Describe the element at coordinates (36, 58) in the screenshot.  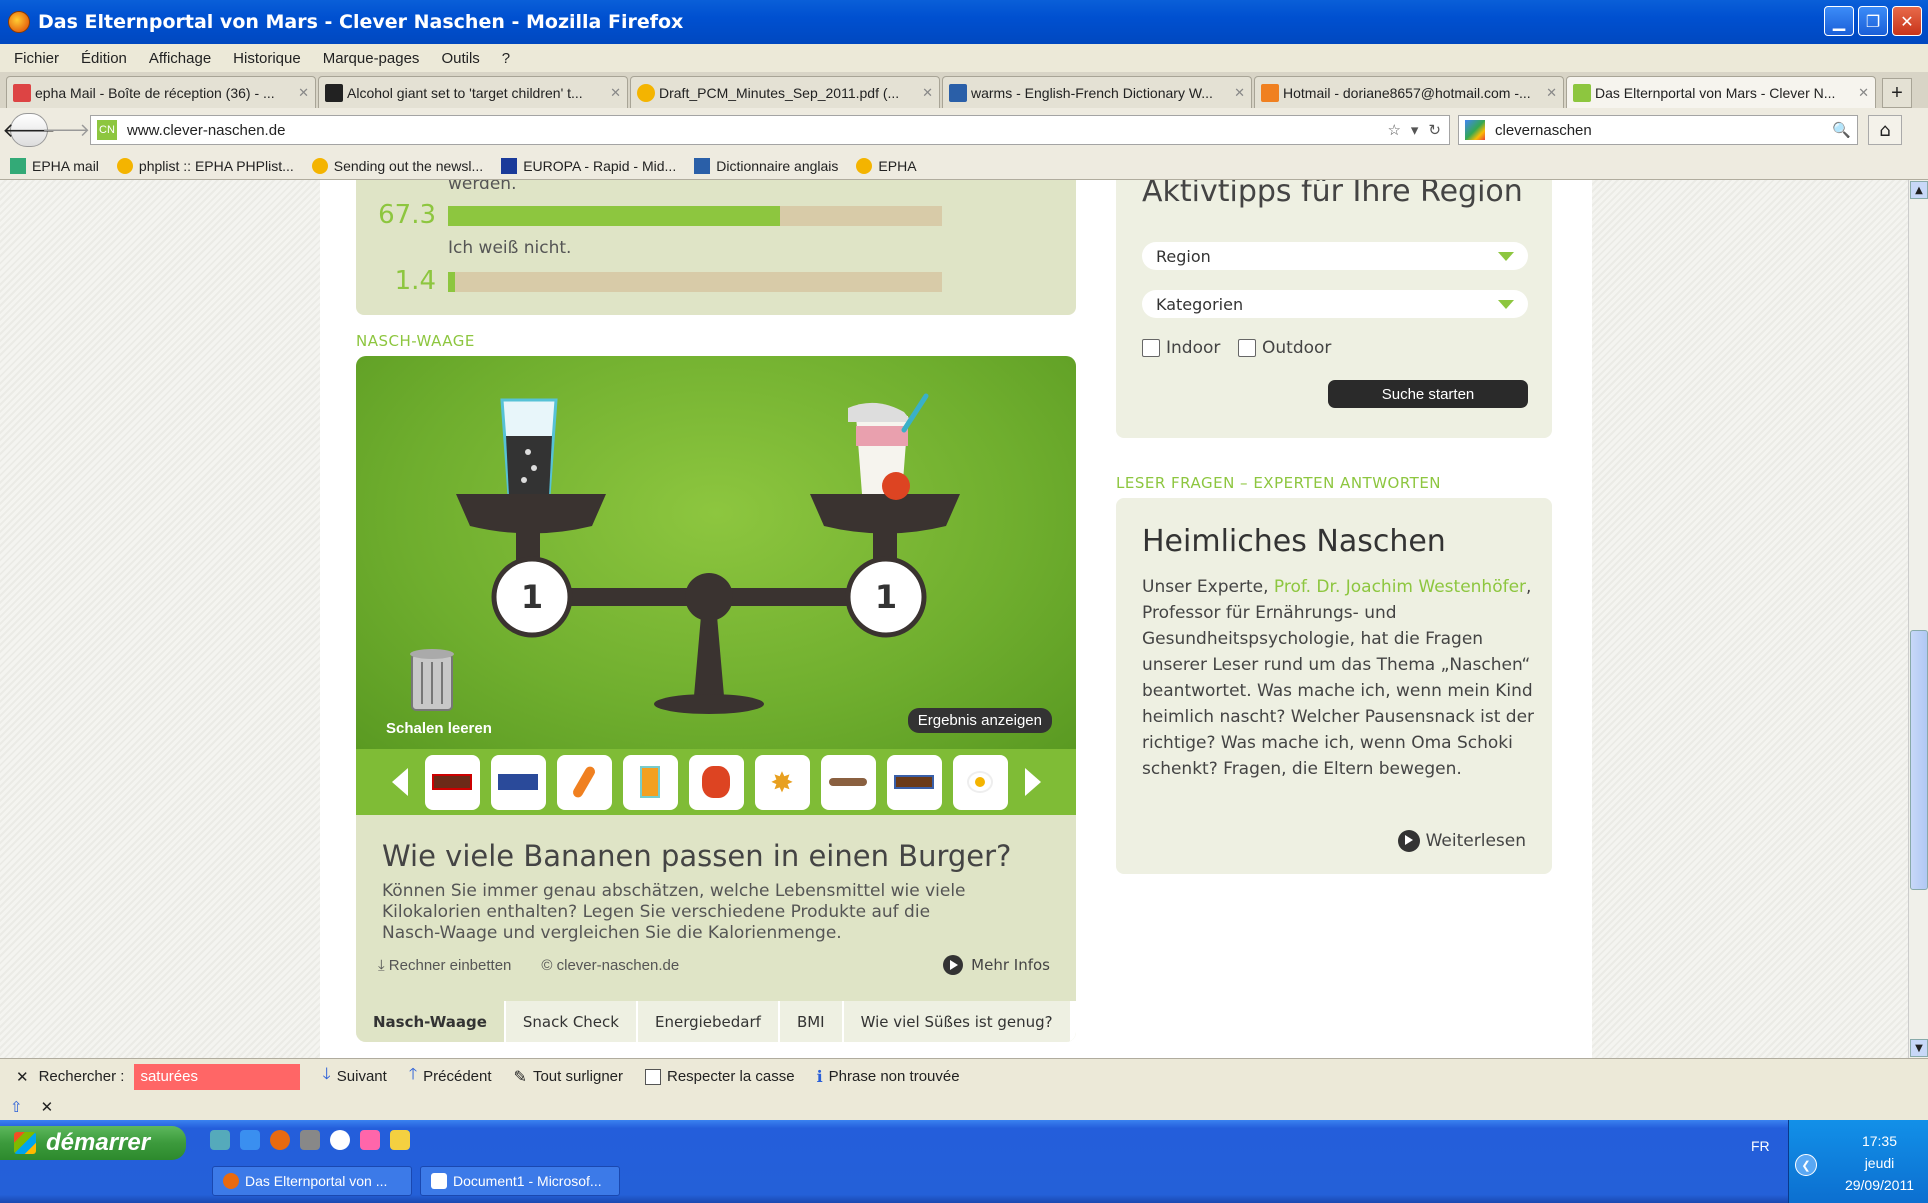
I see `menu-fichier: Fichier` at that location.